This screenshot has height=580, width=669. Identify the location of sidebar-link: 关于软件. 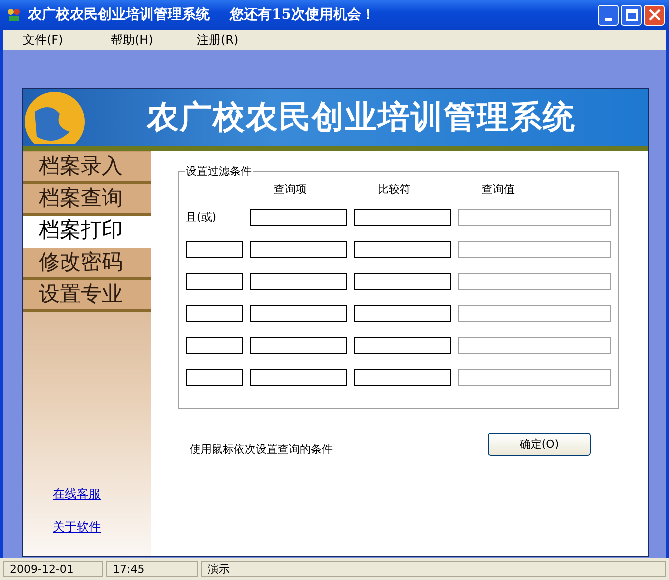
(77, 527).